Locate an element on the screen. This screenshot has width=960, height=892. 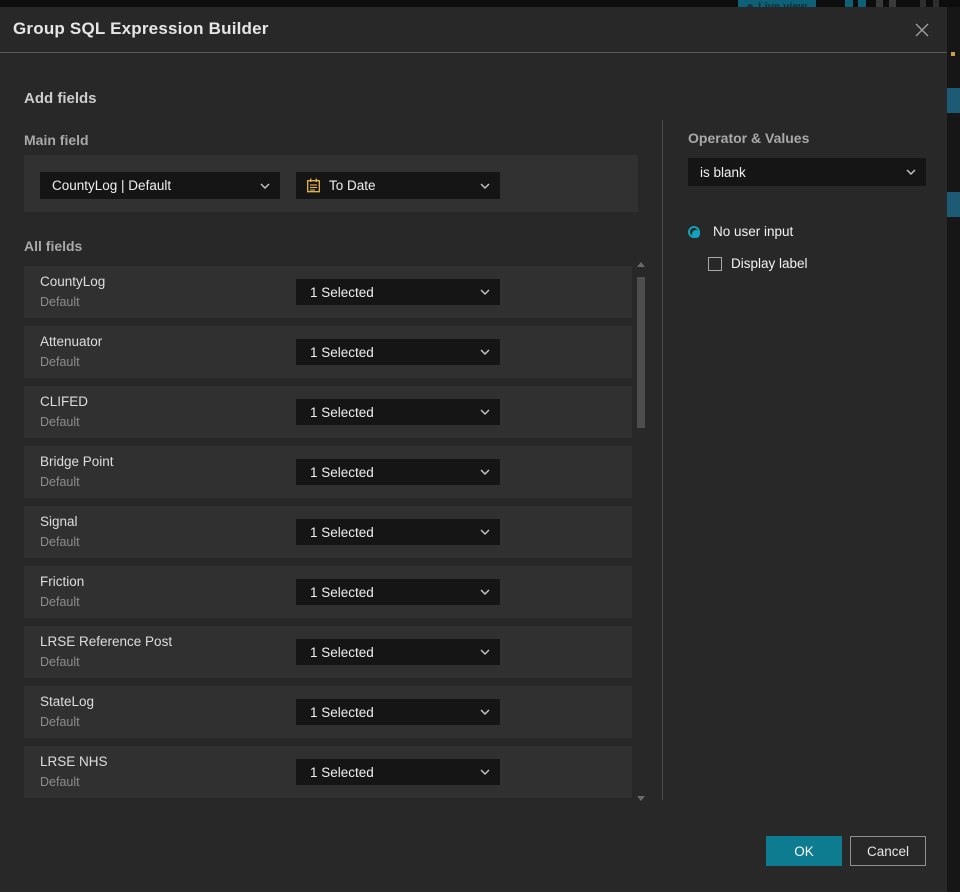
field-name: LRSE Reference Post is located at coordinates (106, 641).